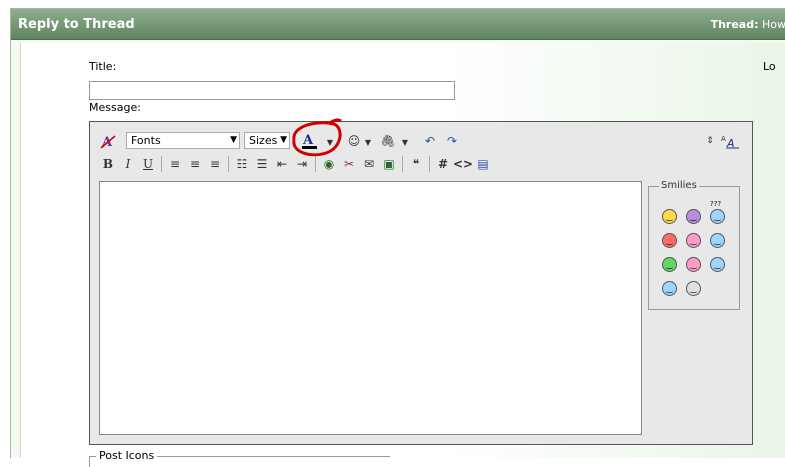 The image size is (785, 467). What do you see at coordinates (405, 142) in the screenshot?
I see `attachment-dropdown-icon: ▼` at bounding box center [405, 142].